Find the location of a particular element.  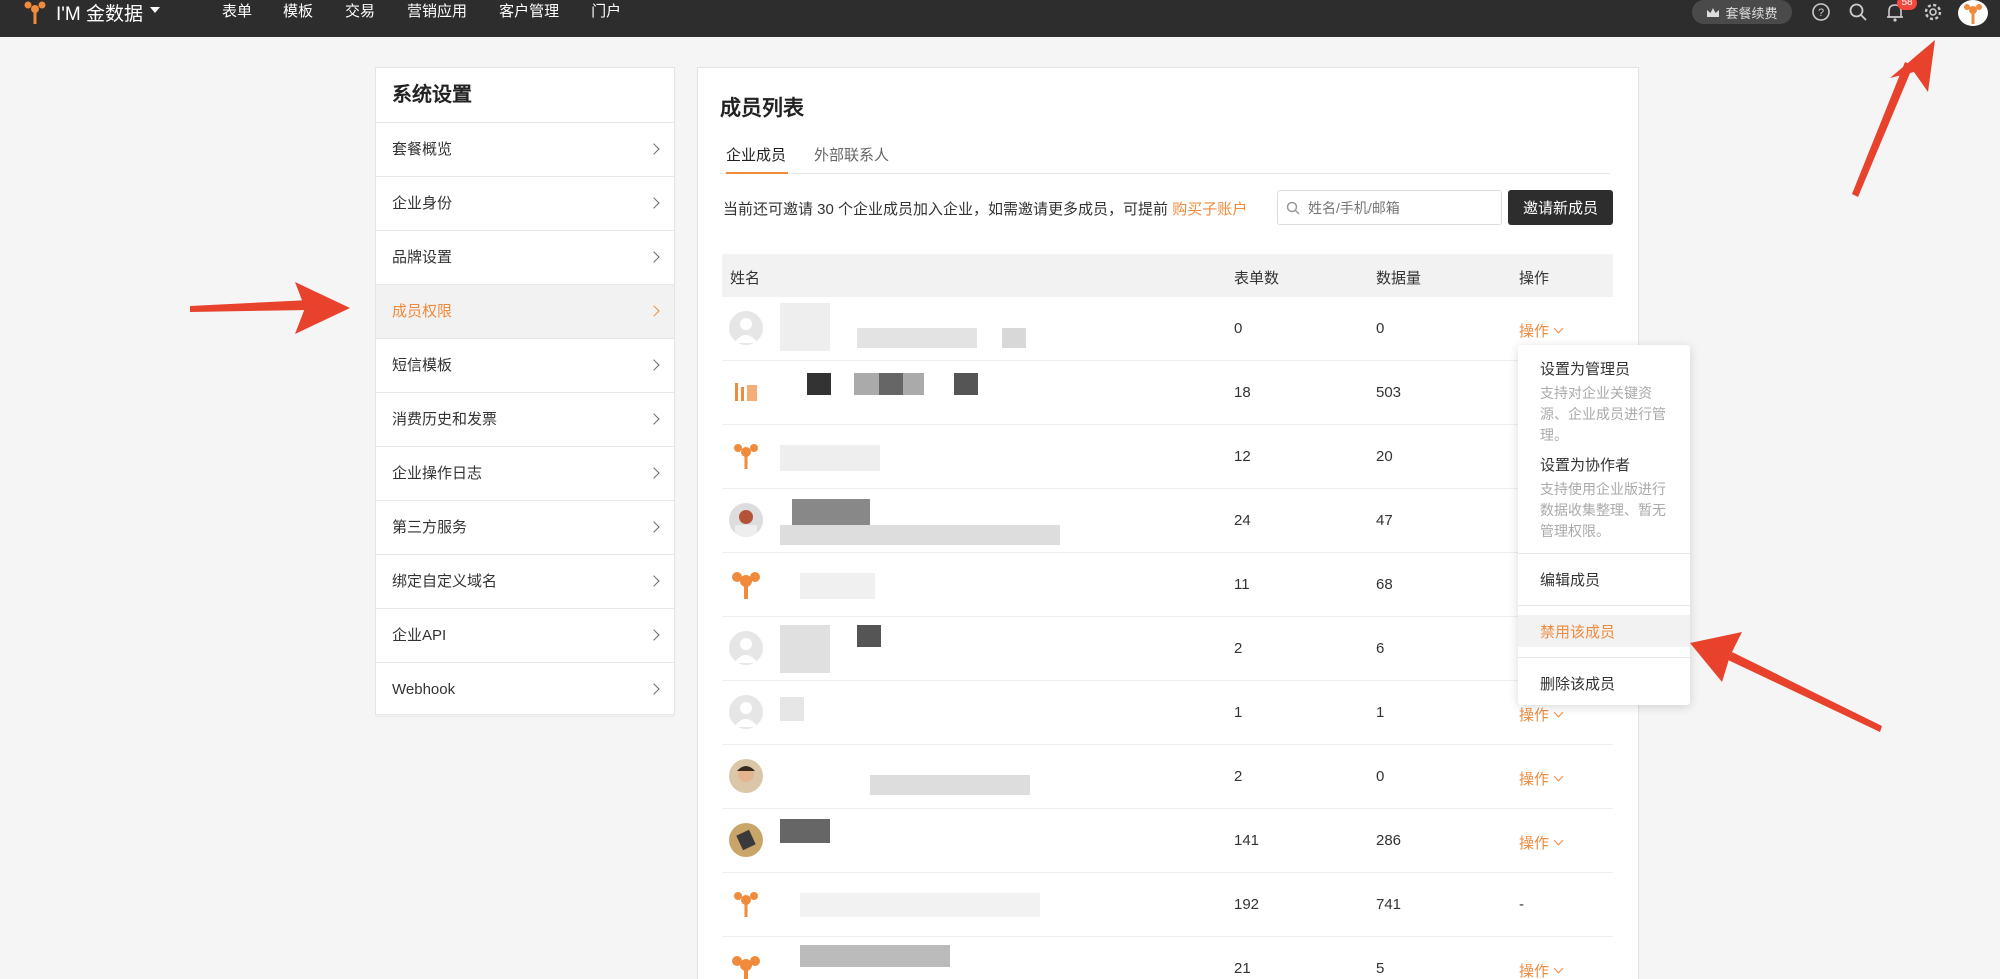

sidebar-item-brand-settings: 品牌设置 is located at coordinates (525, 258).